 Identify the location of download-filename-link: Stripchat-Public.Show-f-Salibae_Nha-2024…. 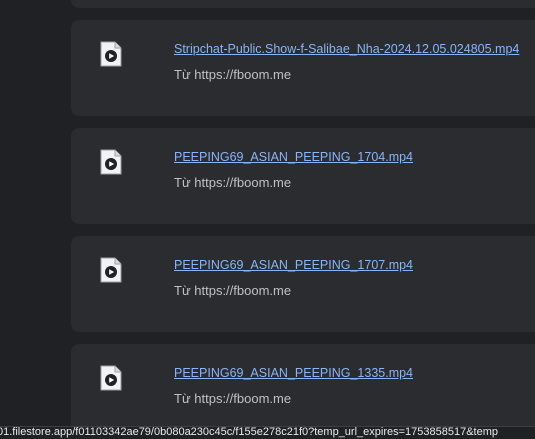
(346, 49).